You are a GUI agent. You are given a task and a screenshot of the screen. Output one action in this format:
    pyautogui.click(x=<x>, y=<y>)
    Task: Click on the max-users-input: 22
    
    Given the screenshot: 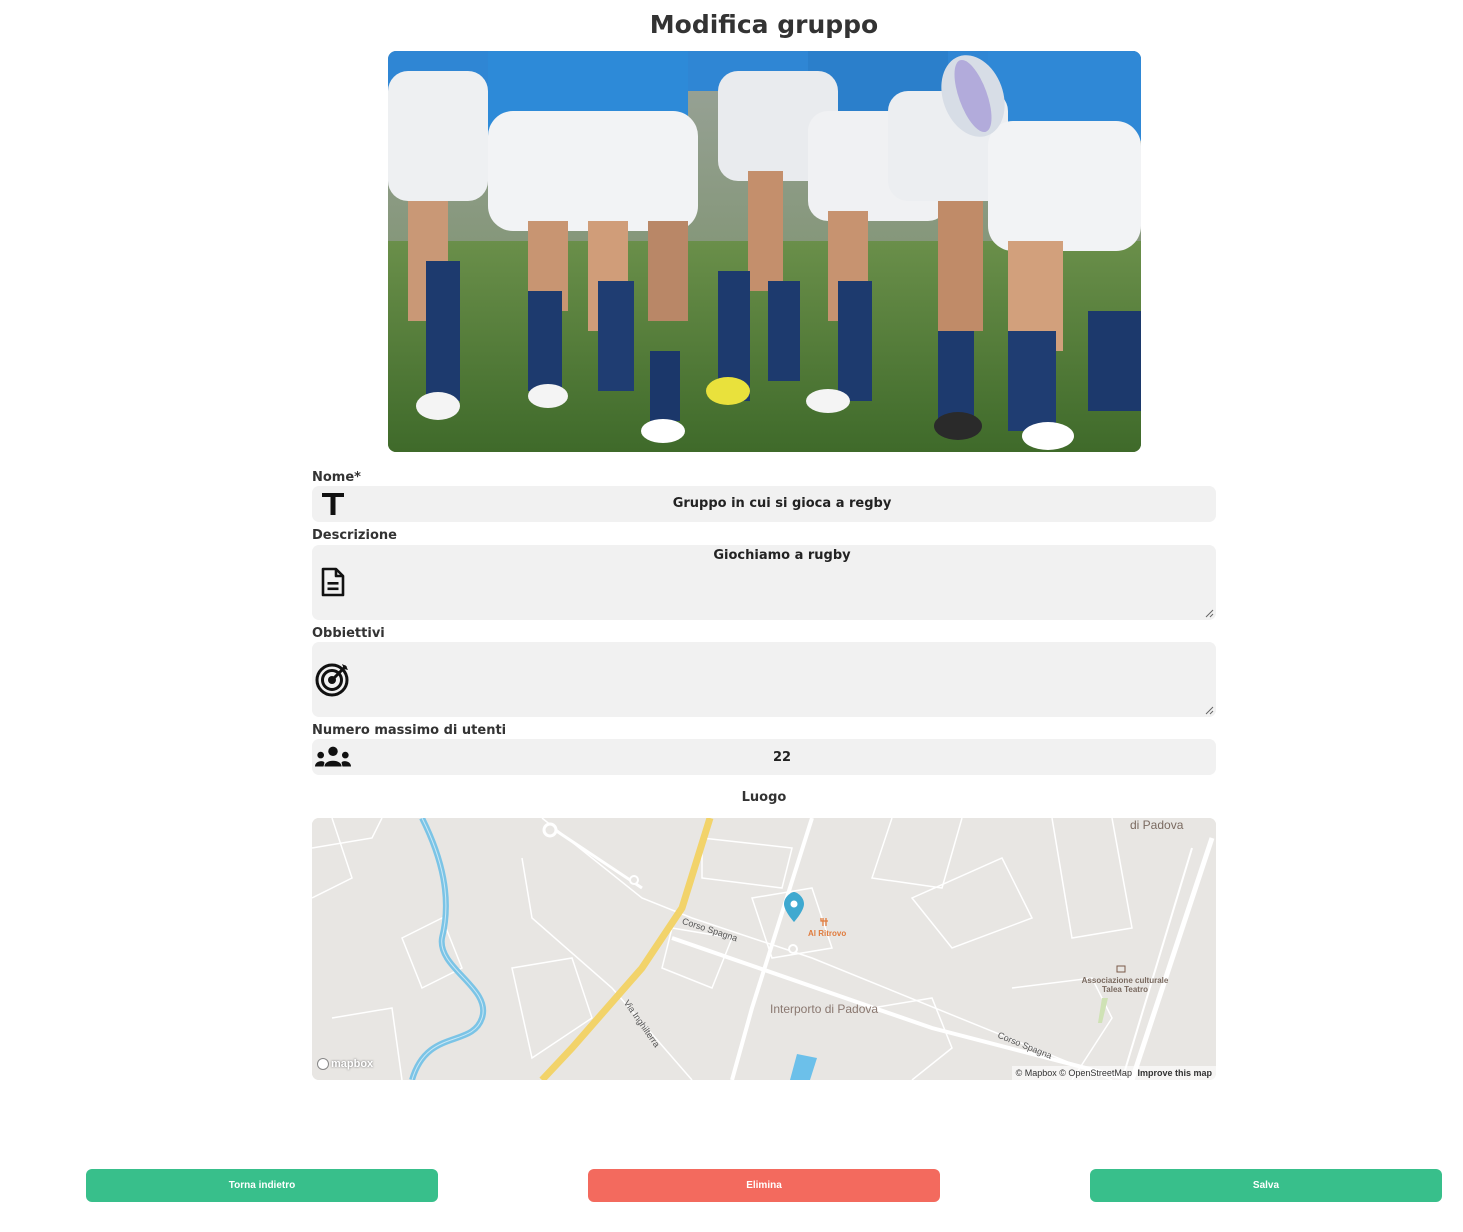 What is the action you would take?
    pyautogui.click(x=764, y=757)
    